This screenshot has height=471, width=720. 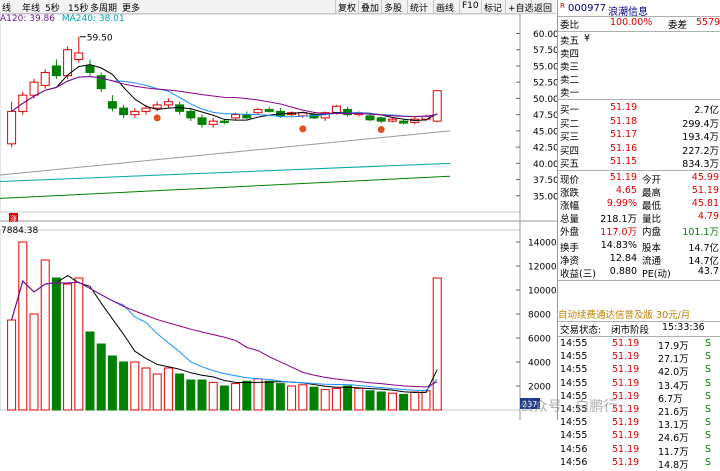 I want to click on stat-row: 总量 218.1万 量比 4.79, so click(x=639, y=218).